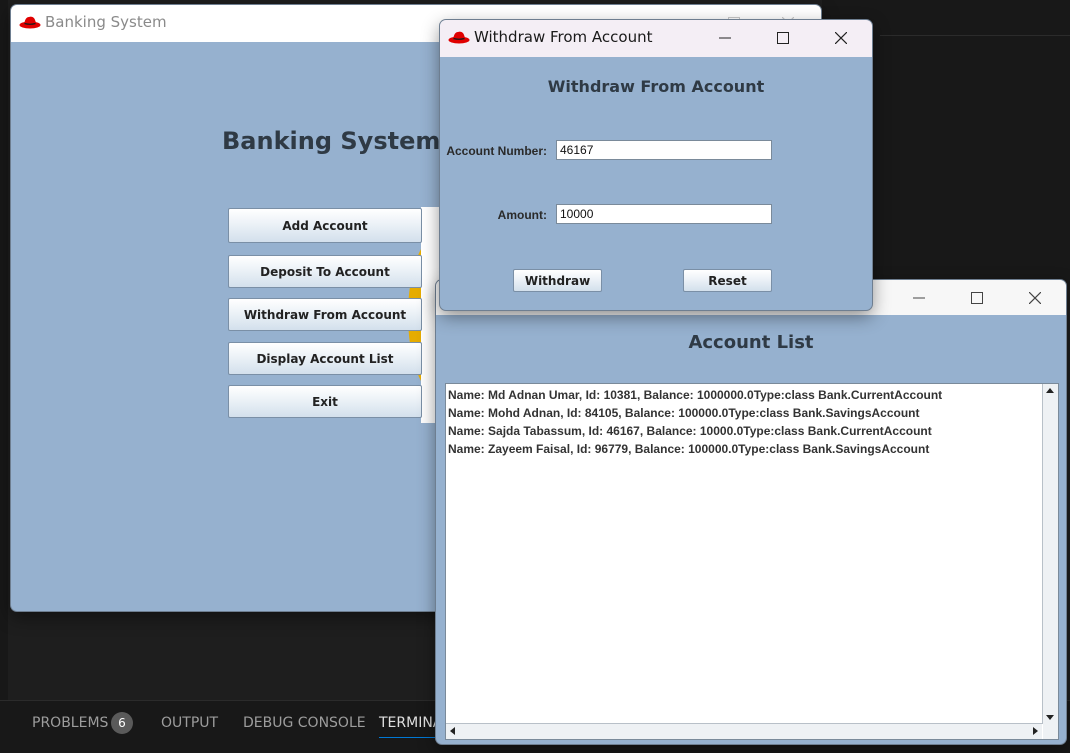 The image size is (1070, 753). What do you see at coordinates (409, 737) in the screenshot?
I see `active-tab-indicator` at bounding box center [409, 737].